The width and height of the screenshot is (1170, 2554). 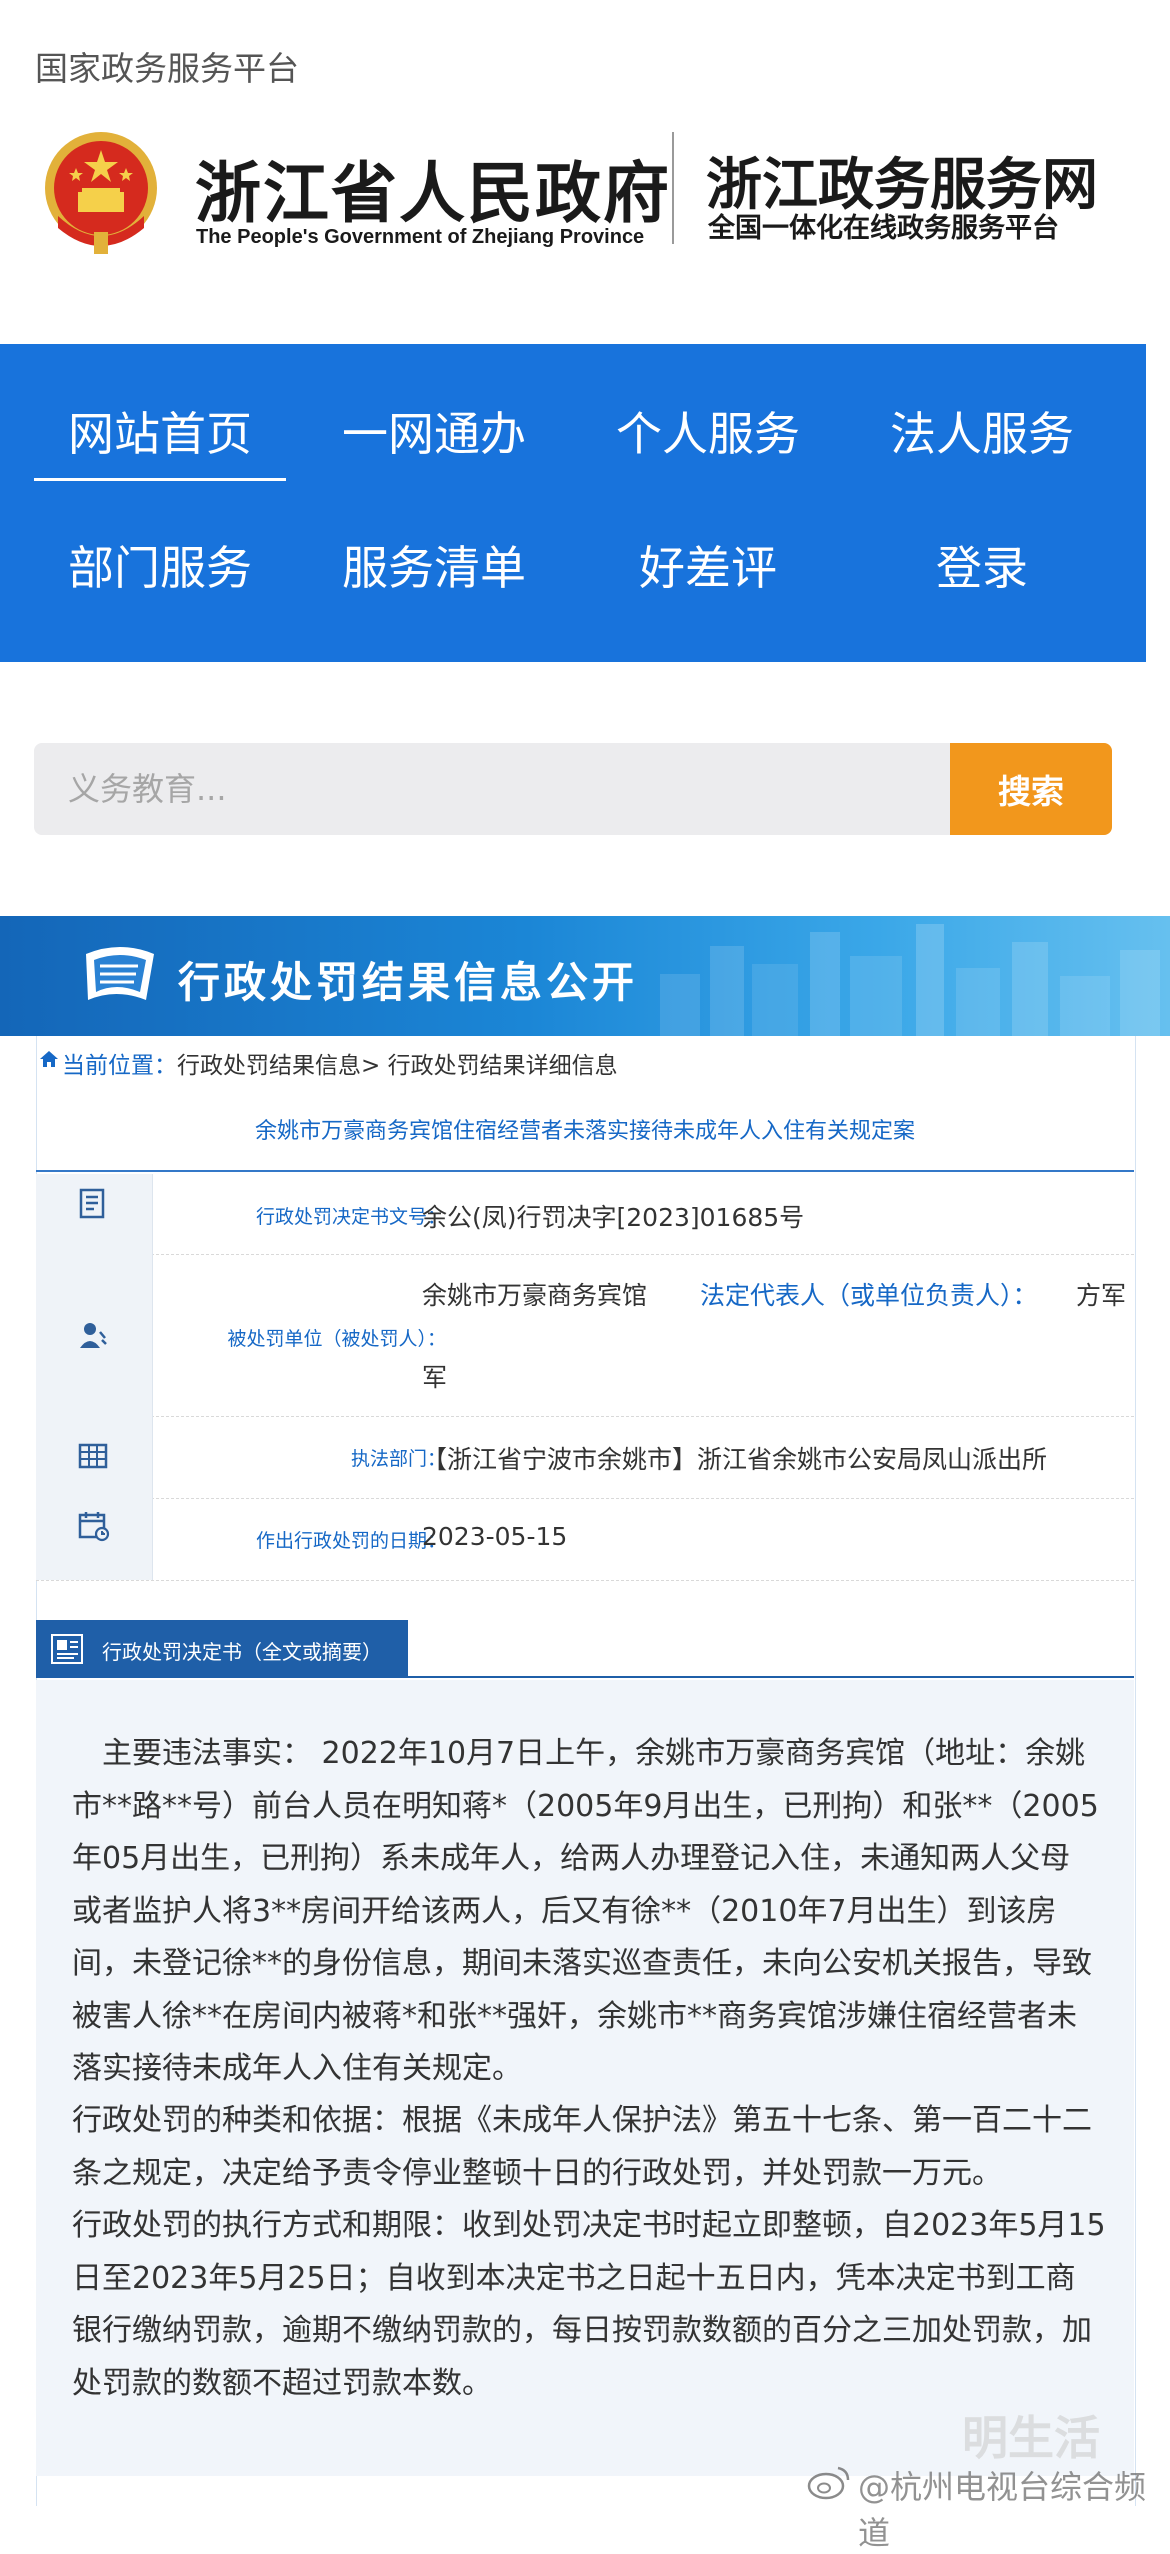 I want to click on nav-active-underline, so click(x=160, y=479).